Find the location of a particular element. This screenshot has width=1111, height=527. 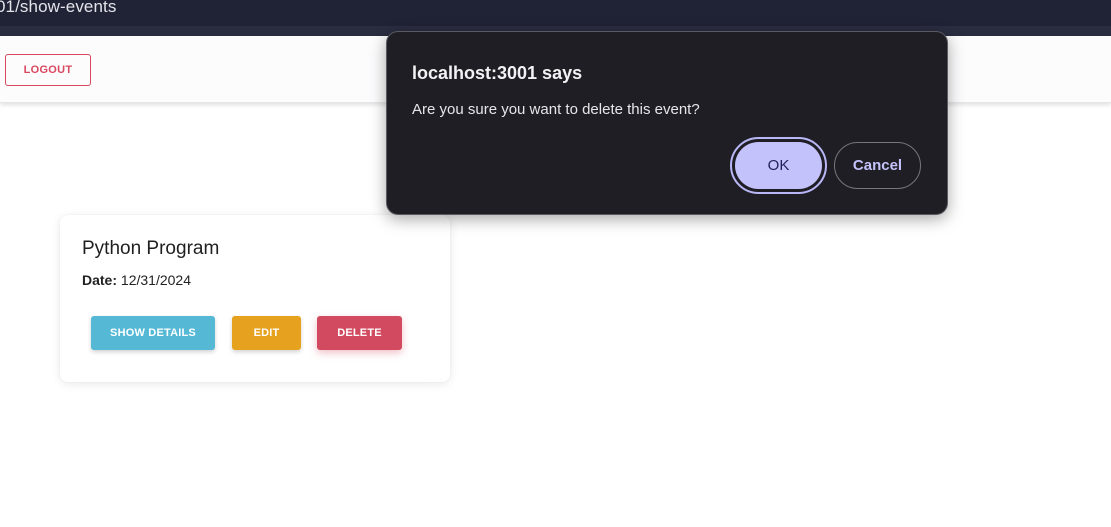

delete-button: DELETE is located at coordinates (359, 333).